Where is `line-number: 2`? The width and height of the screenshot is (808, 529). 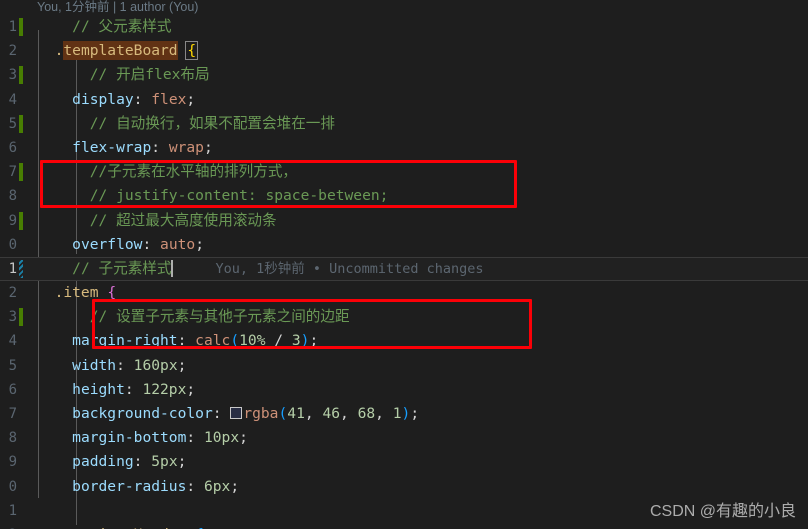 line-number: 2 is located at coordinates (12, 293).